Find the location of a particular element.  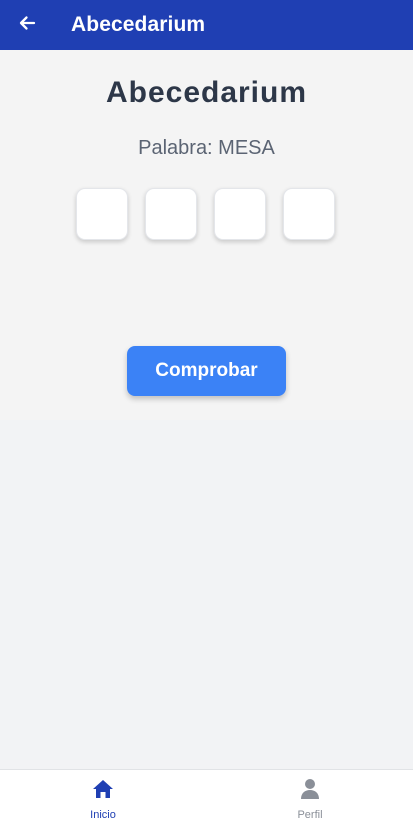

back-button is located at coordinates (27, 25).